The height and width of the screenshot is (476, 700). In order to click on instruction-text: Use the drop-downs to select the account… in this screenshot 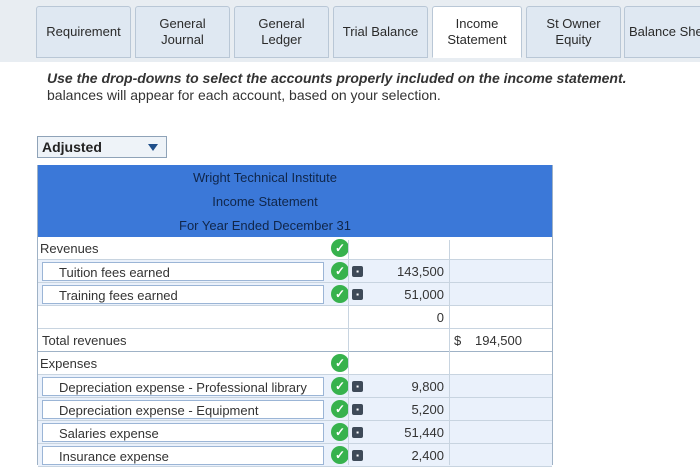, I will do `click(372, 87)`.